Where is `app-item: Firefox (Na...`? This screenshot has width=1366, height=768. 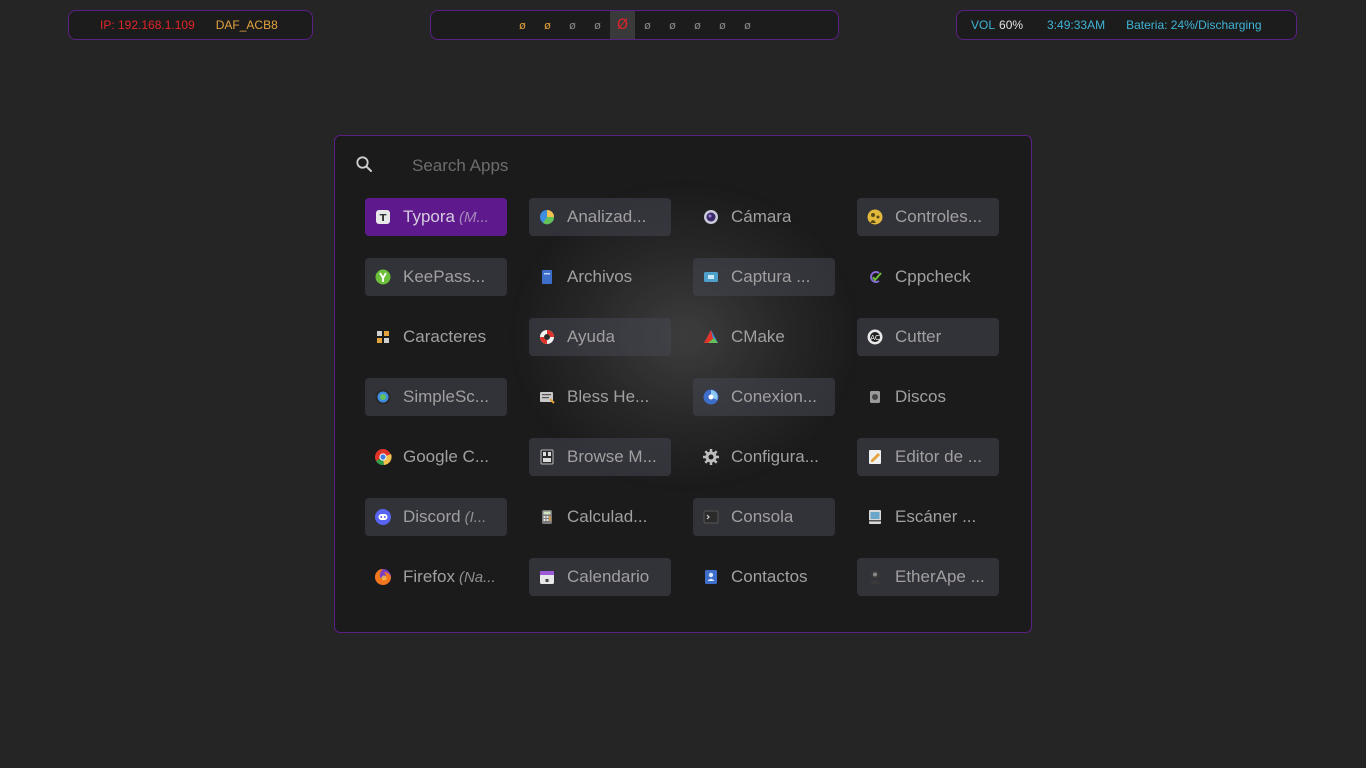 app-item: Firefox (Na... is located at coordinates (436, 577).